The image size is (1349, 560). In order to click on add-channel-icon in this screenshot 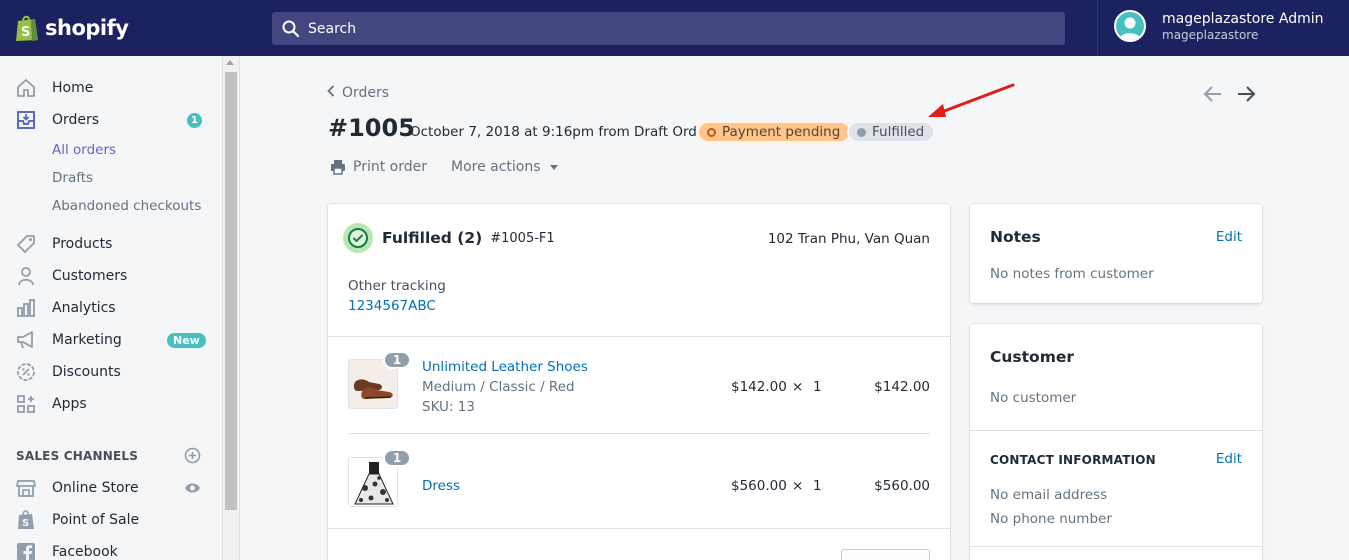, I will do `click(192, 457)`.